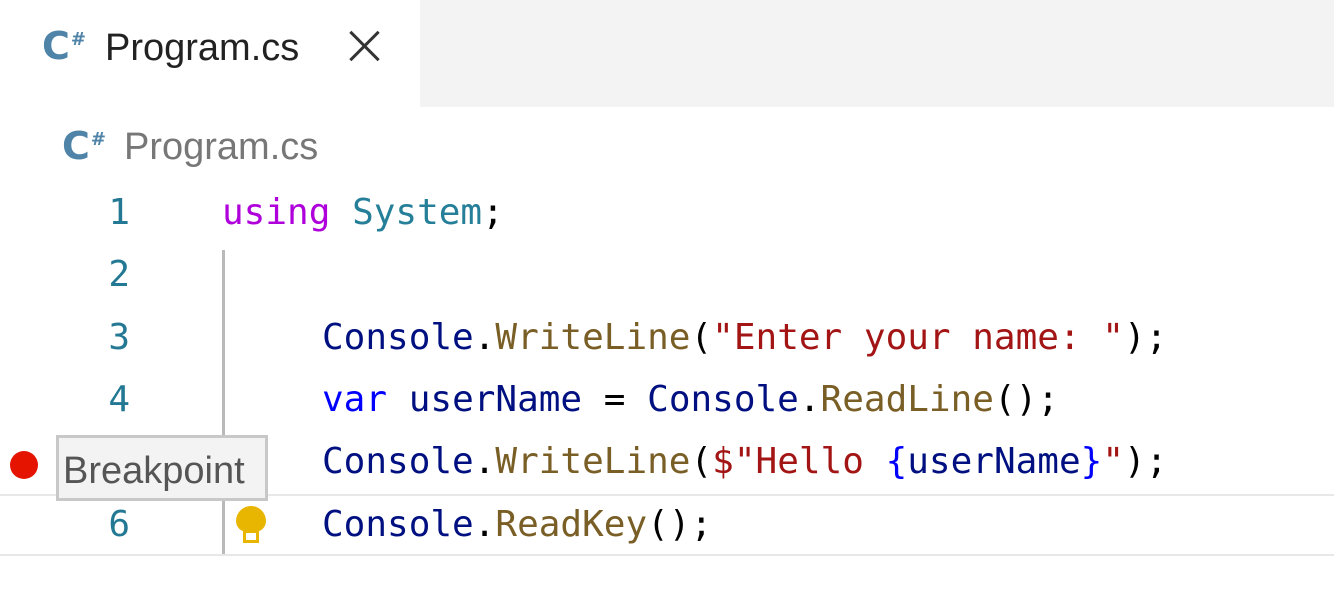 This screenshot has width=1334, height=608. I want to click on breadcrumb-label: Program.cs, so click(221, 147).